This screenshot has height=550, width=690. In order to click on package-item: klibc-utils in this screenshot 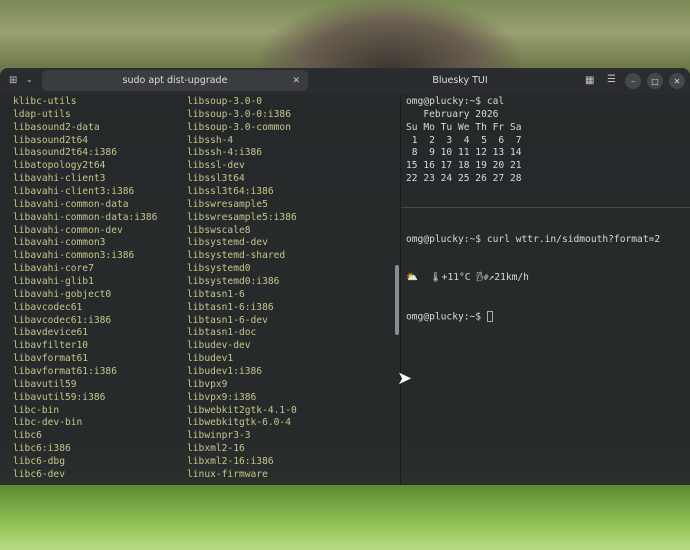, I will do `click(45, 101)`.